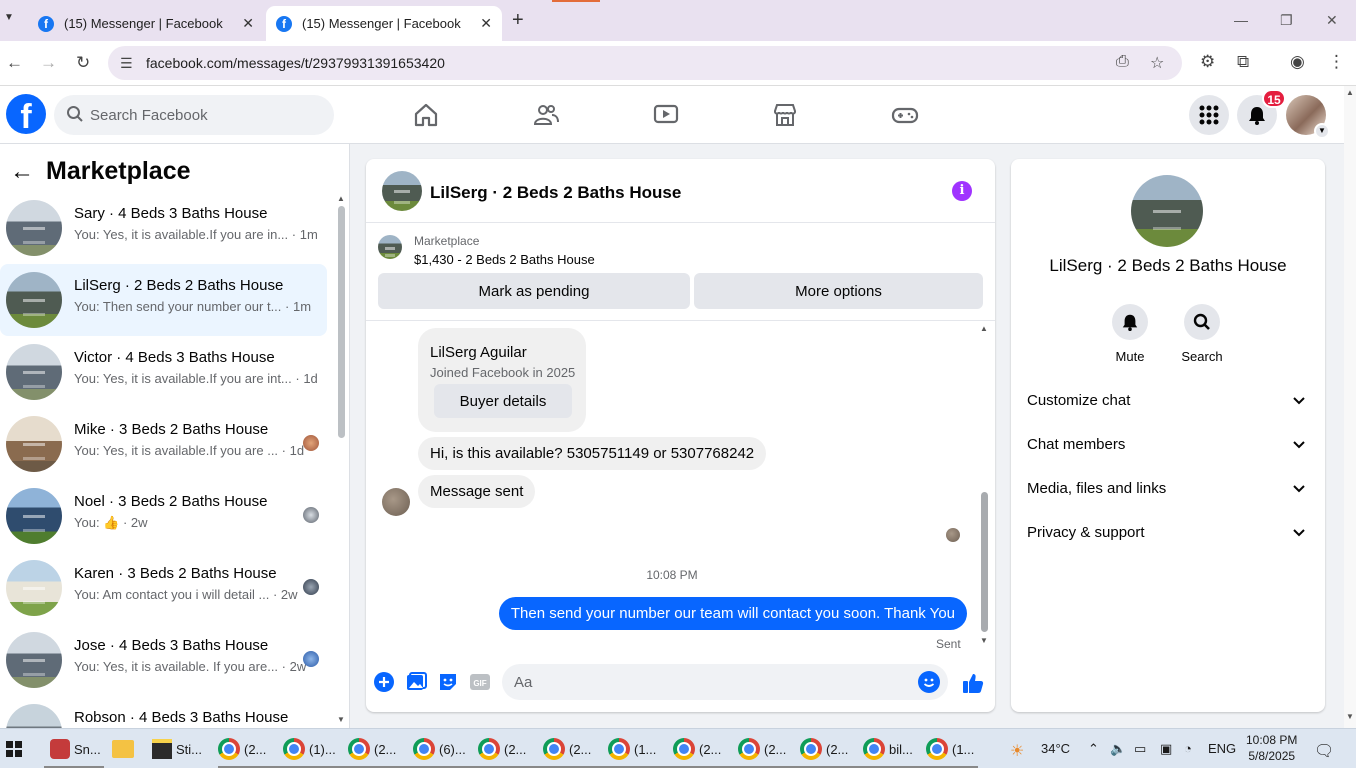 The height and width of the screenshot is (768, 1356). I want to click on taskbar-app-explorer, so click(125, 749).